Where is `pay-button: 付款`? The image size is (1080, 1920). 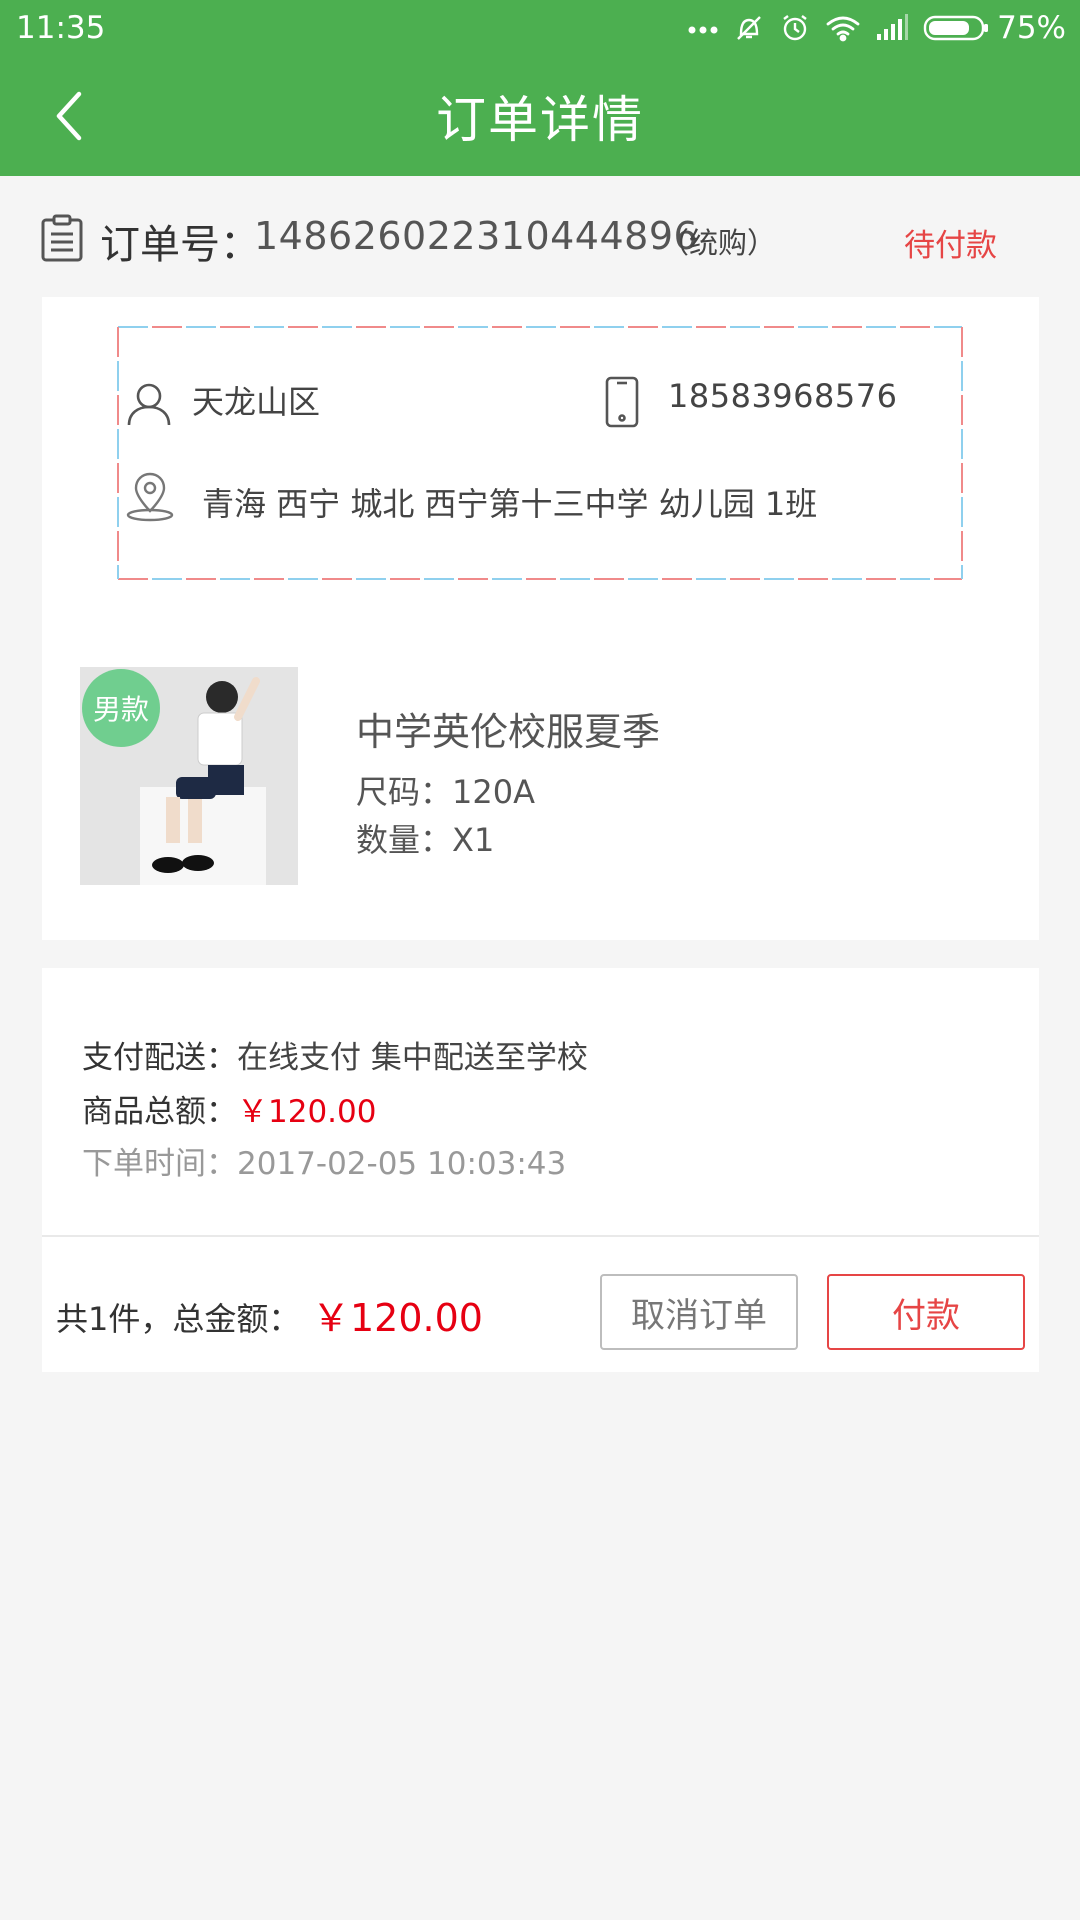
pay-button: 付款 is located at coordinates (926, 1312).